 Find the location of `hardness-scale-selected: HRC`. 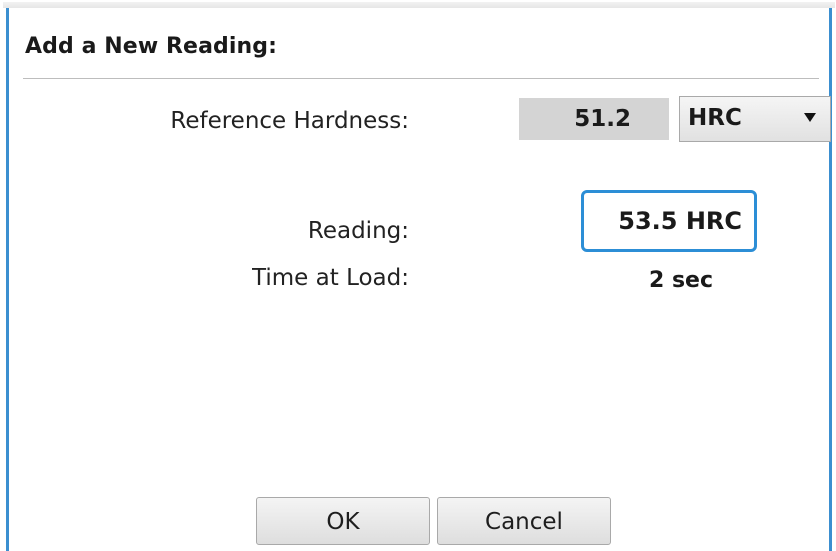

hardness-scale-selected: HRC is located at coordinates (715, 118).